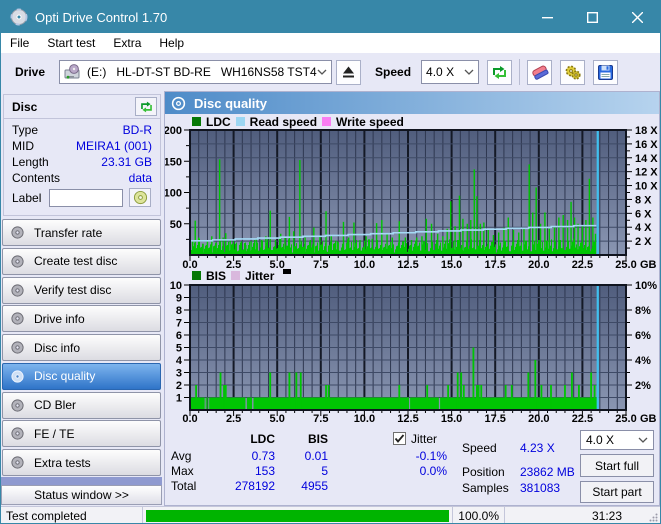 This screenshot has width=661, height=524. I want to click on sidebar-item-fe-te: FE / TE, so click(81, 434).